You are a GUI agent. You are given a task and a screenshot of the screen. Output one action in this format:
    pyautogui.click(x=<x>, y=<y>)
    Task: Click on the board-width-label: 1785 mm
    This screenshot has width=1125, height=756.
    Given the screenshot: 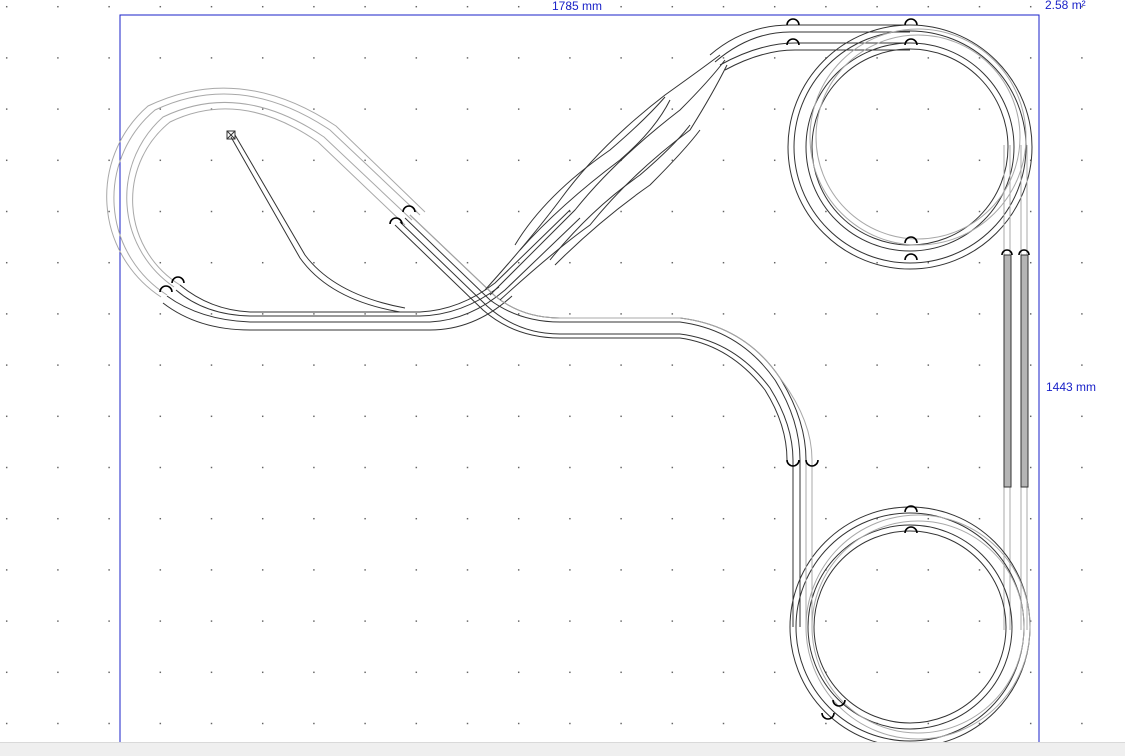 What is the action you would take?
    pyautogui.click(x=577, y=6)
    